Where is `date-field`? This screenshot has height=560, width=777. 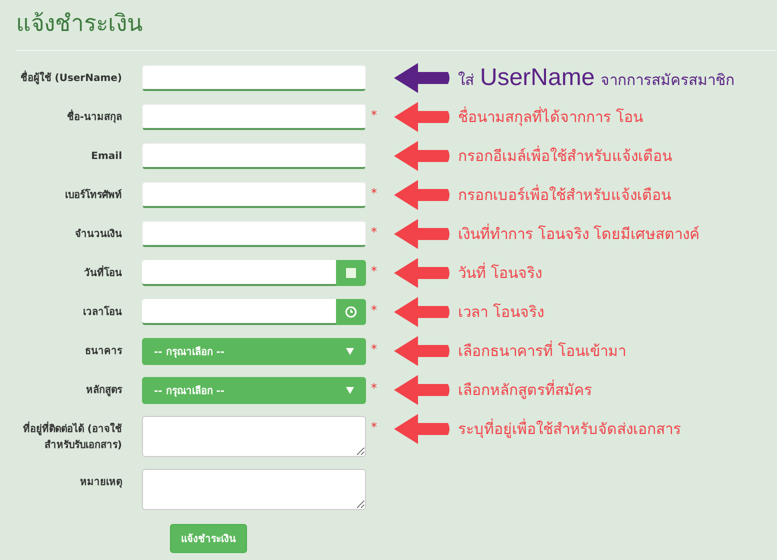 date-field is located at coordinates (239, 273).